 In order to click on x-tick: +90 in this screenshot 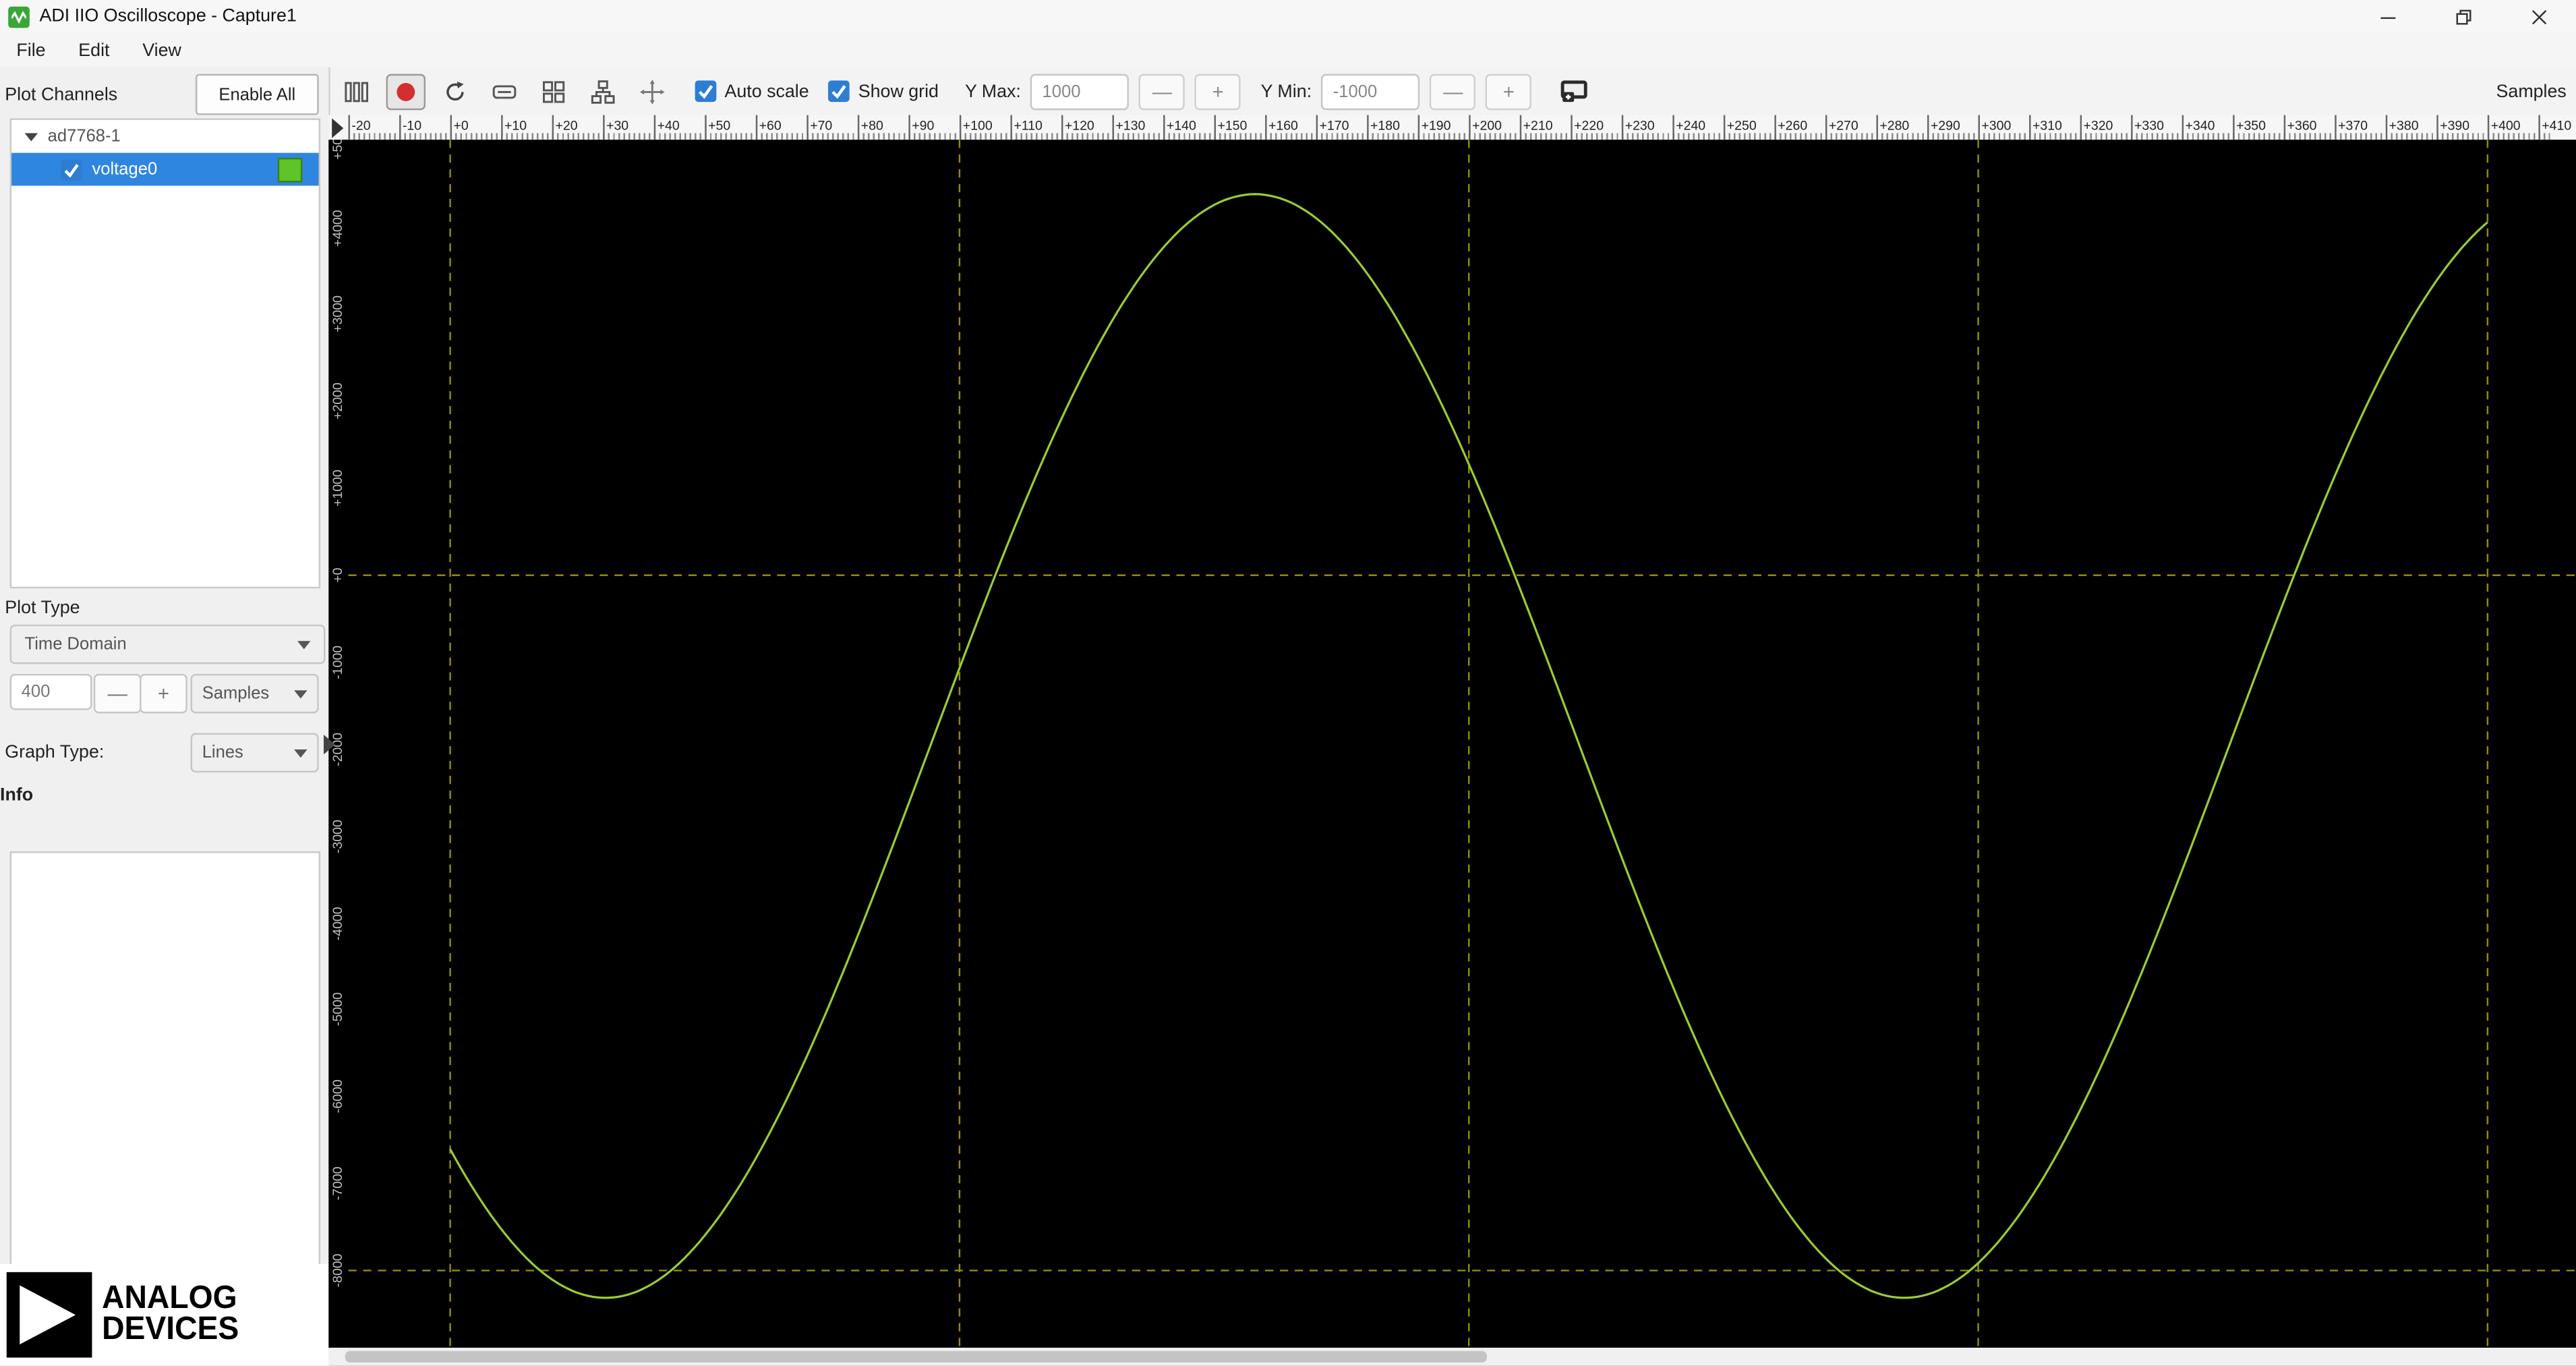, I will do `click(921, 128)`.